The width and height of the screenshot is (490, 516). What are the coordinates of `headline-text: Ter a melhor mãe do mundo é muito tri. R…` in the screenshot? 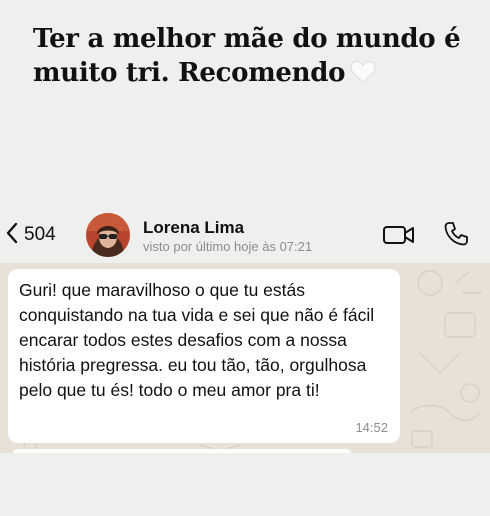 It's located at (247, 56).